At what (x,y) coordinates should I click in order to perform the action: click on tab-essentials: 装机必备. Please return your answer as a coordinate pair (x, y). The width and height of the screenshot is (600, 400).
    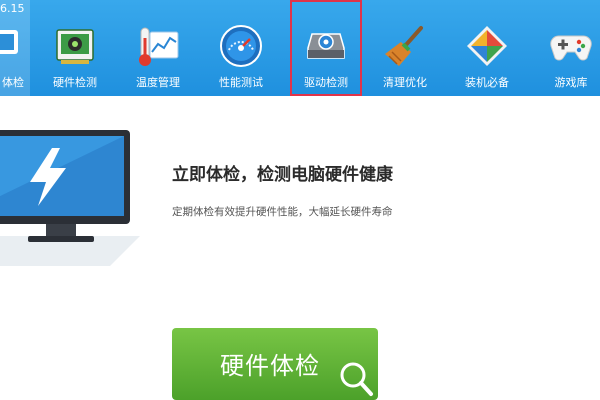
    Looking at the image, I should click on (487, 48).